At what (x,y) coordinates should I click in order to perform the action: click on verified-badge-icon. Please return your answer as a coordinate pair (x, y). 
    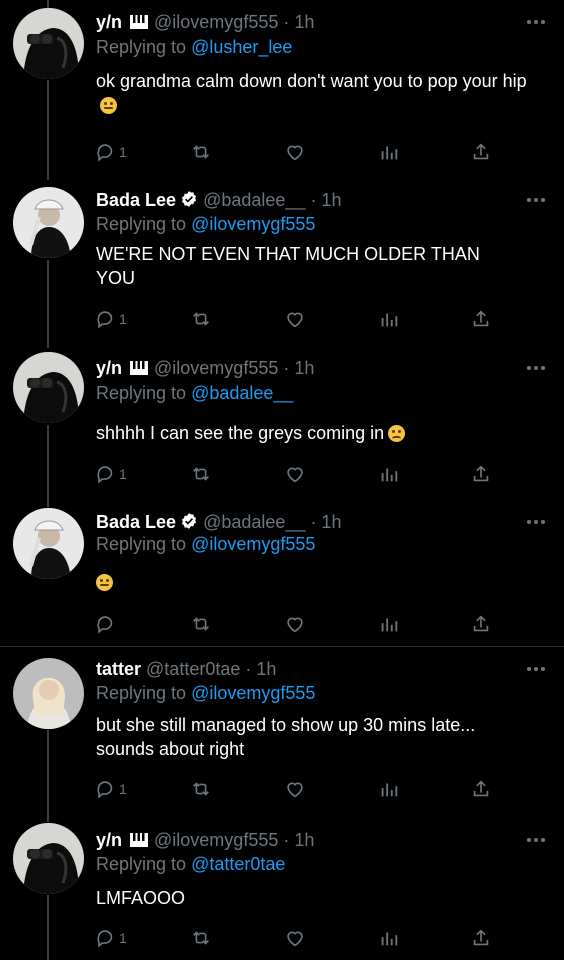
    Looking at the image, I should click on (189, 199).